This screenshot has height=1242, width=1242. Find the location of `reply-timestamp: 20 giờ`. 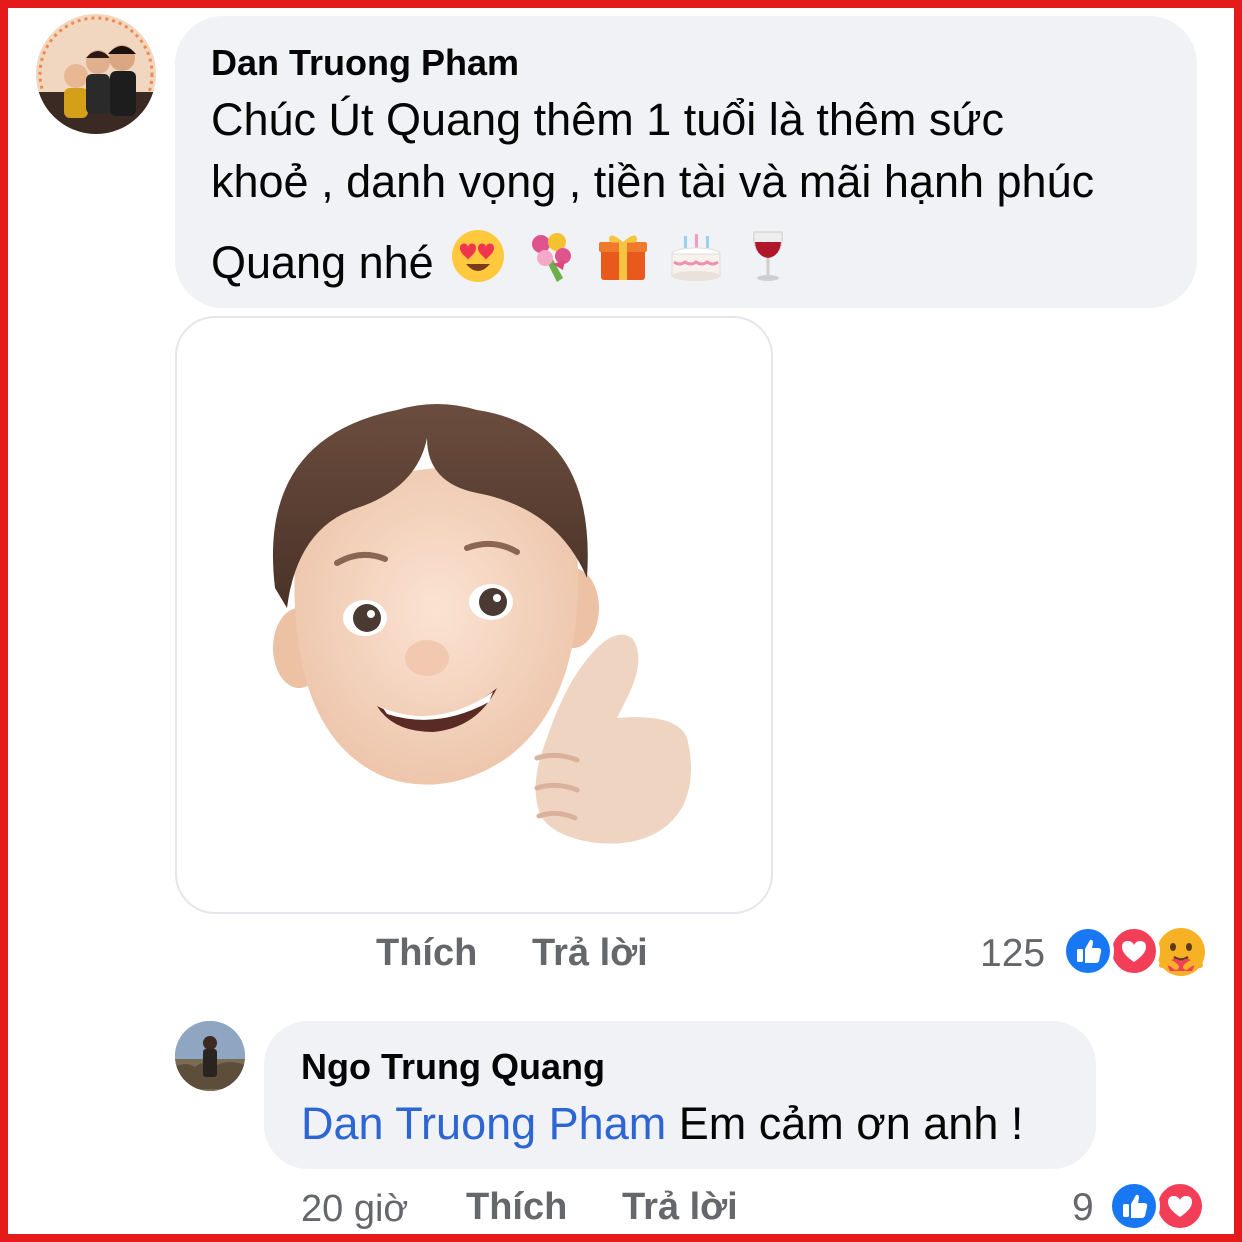

reply-timestamp: 20 giờ is located at coordinates (354, 1209).